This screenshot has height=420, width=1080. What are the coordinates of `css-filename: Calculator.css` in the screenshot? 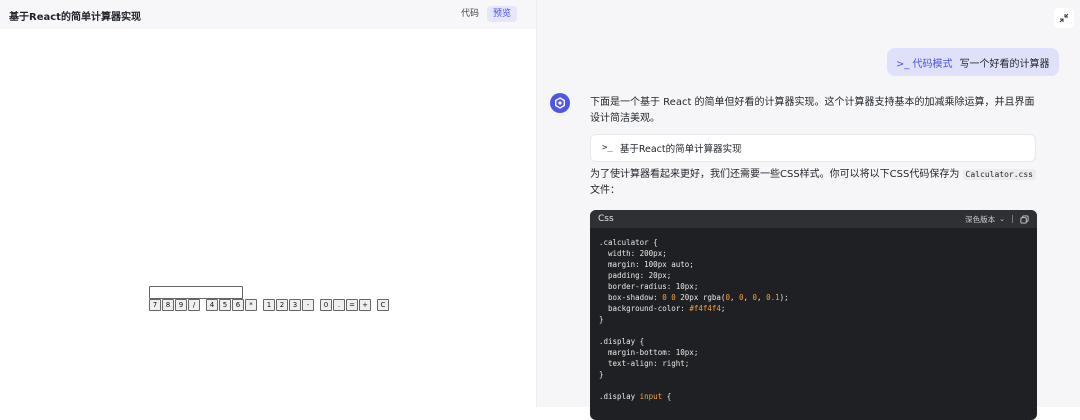 It's located at (999, 174).